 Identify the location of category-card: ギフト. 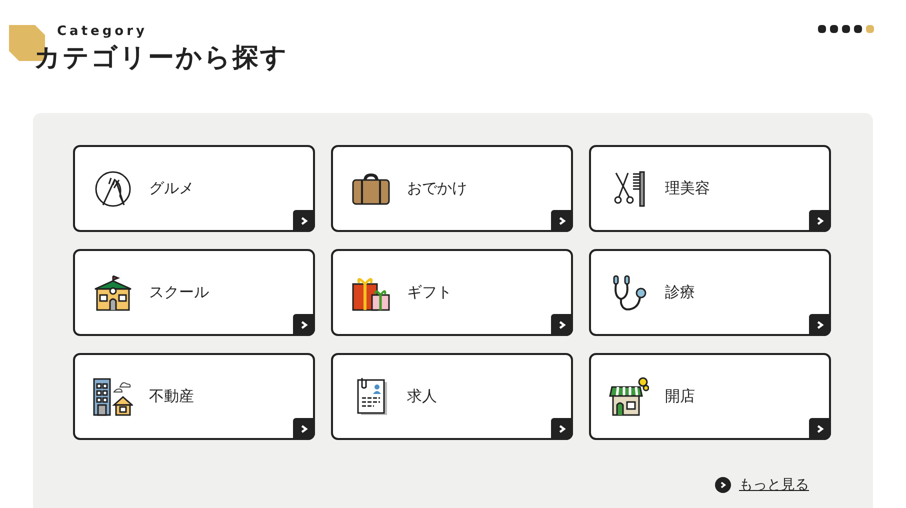
(452, 292).